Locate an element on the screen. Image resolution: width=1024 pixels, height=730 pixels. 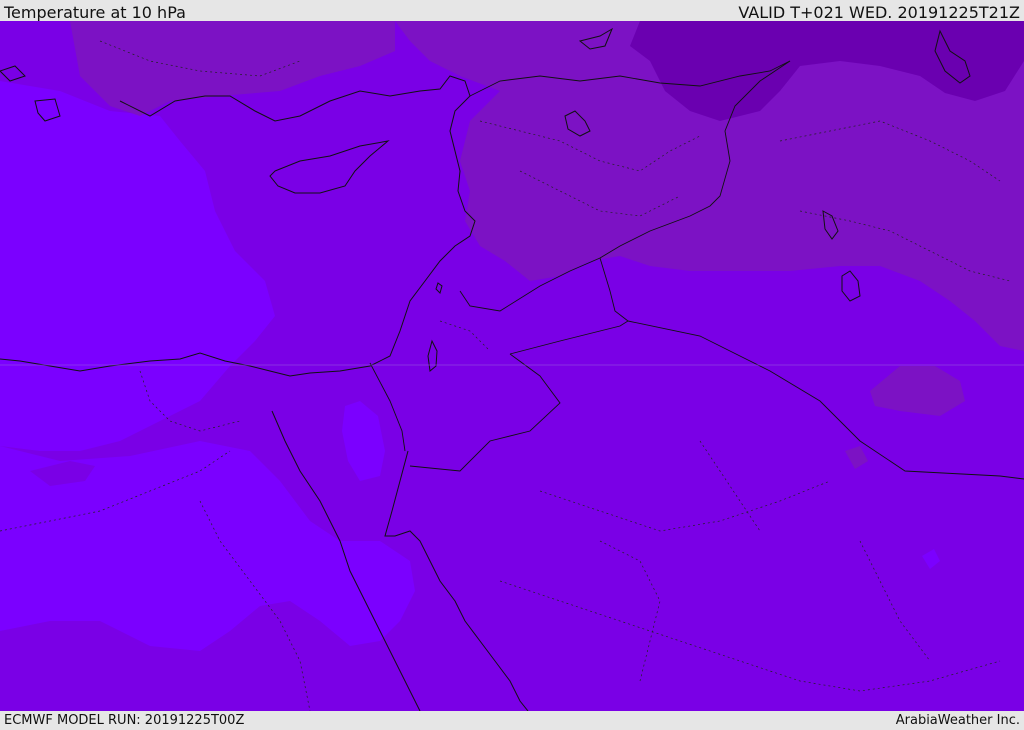
model-run-label: ECMWF MODEL RUN: 20191225T00Z is located at coordinates (124, 720).